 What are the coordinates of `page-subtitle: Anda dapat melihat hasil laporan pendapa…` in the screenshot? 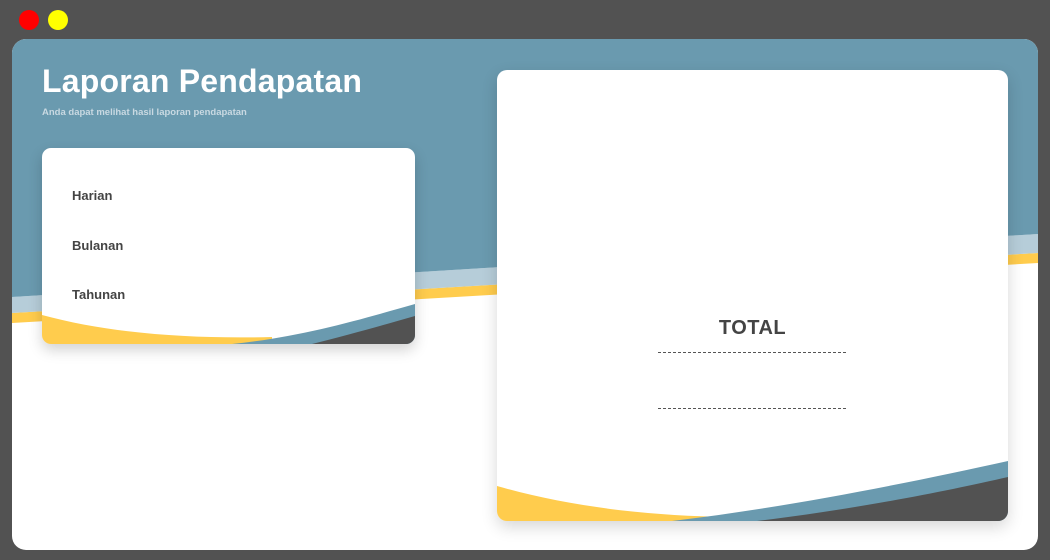 It's located at (144, 112).